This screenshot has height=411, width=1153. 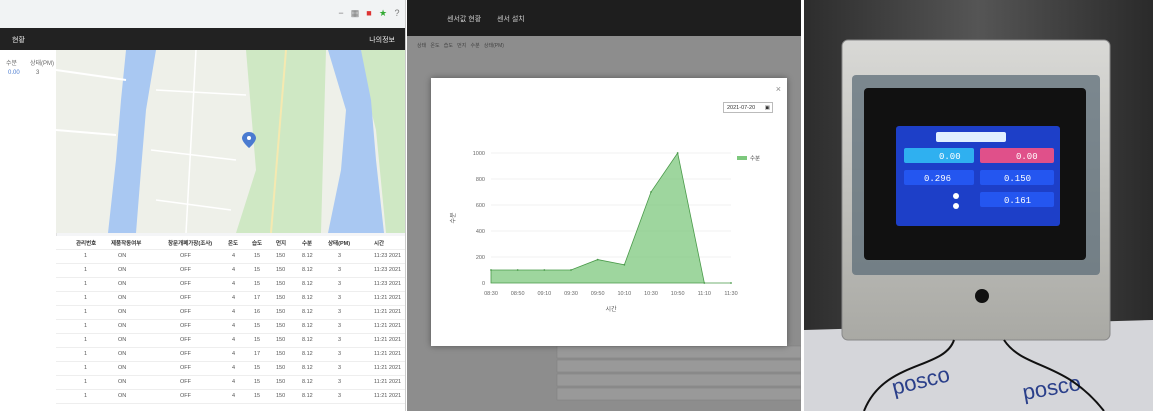 I want to click on grid-icon: ▦, so click(x=355, y=13).